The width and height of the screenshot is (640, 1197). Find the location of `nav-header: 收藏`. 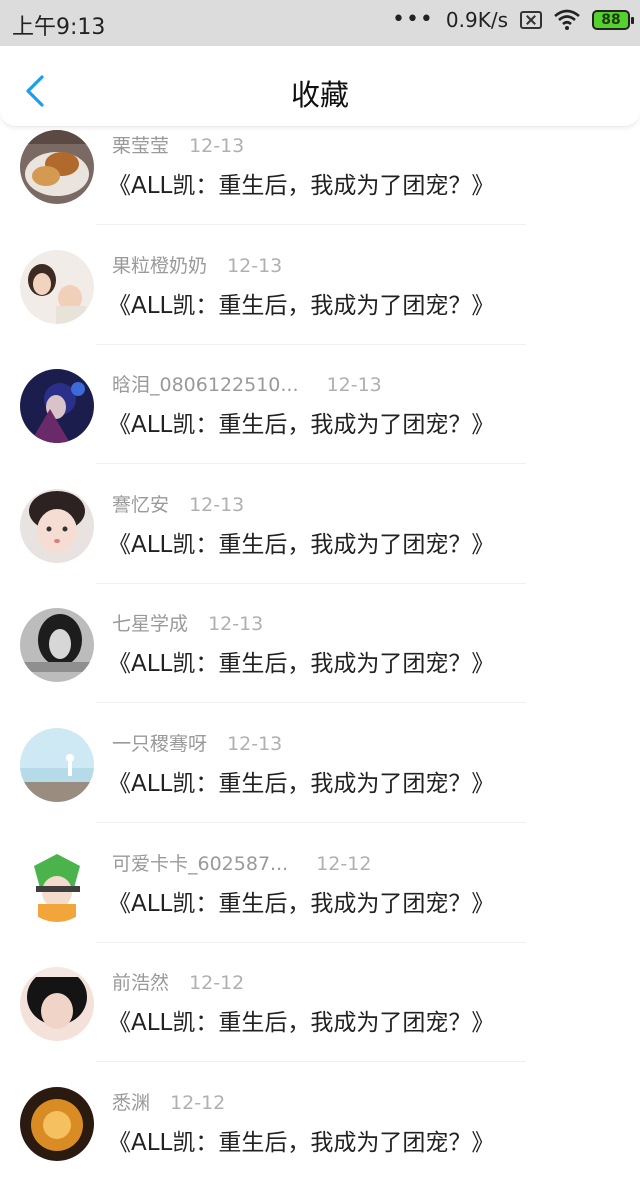

nav-header: 收藏 is located at coordinates (320, 86).